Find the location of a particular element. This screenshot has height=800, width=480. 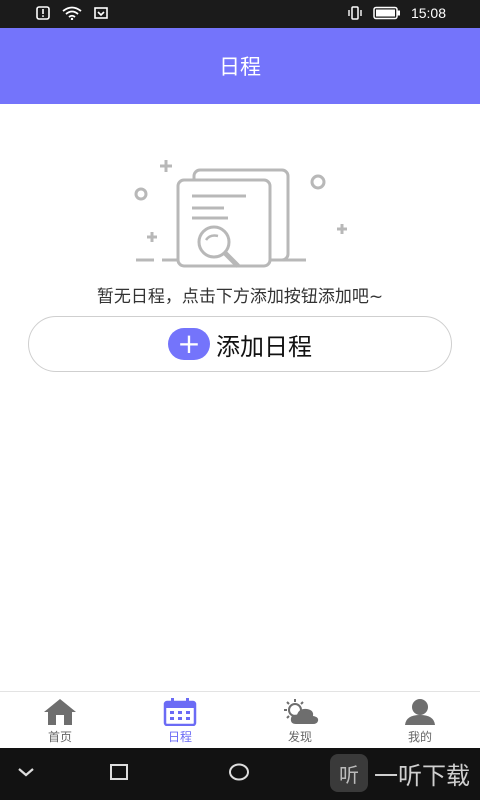

download-icon is located at coordinates (101, 13).